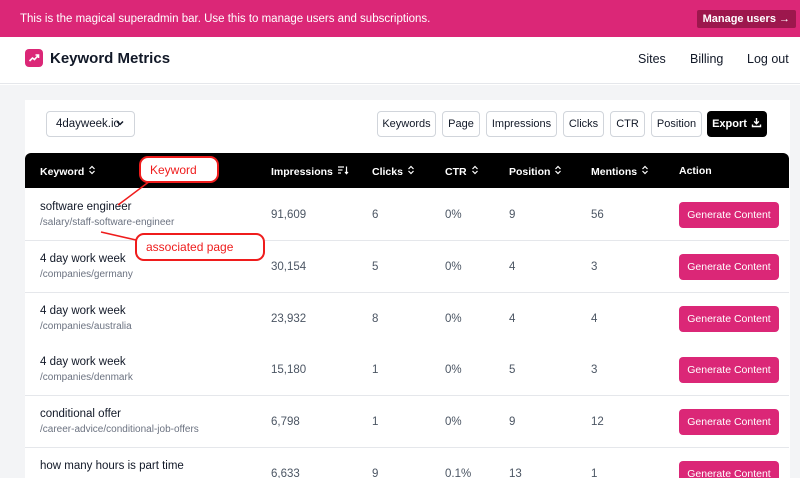  What do you see at coordinates (289, 370) in the screenshot?
I see `row-impressions: 15,180` at bounding box center [289, 370].